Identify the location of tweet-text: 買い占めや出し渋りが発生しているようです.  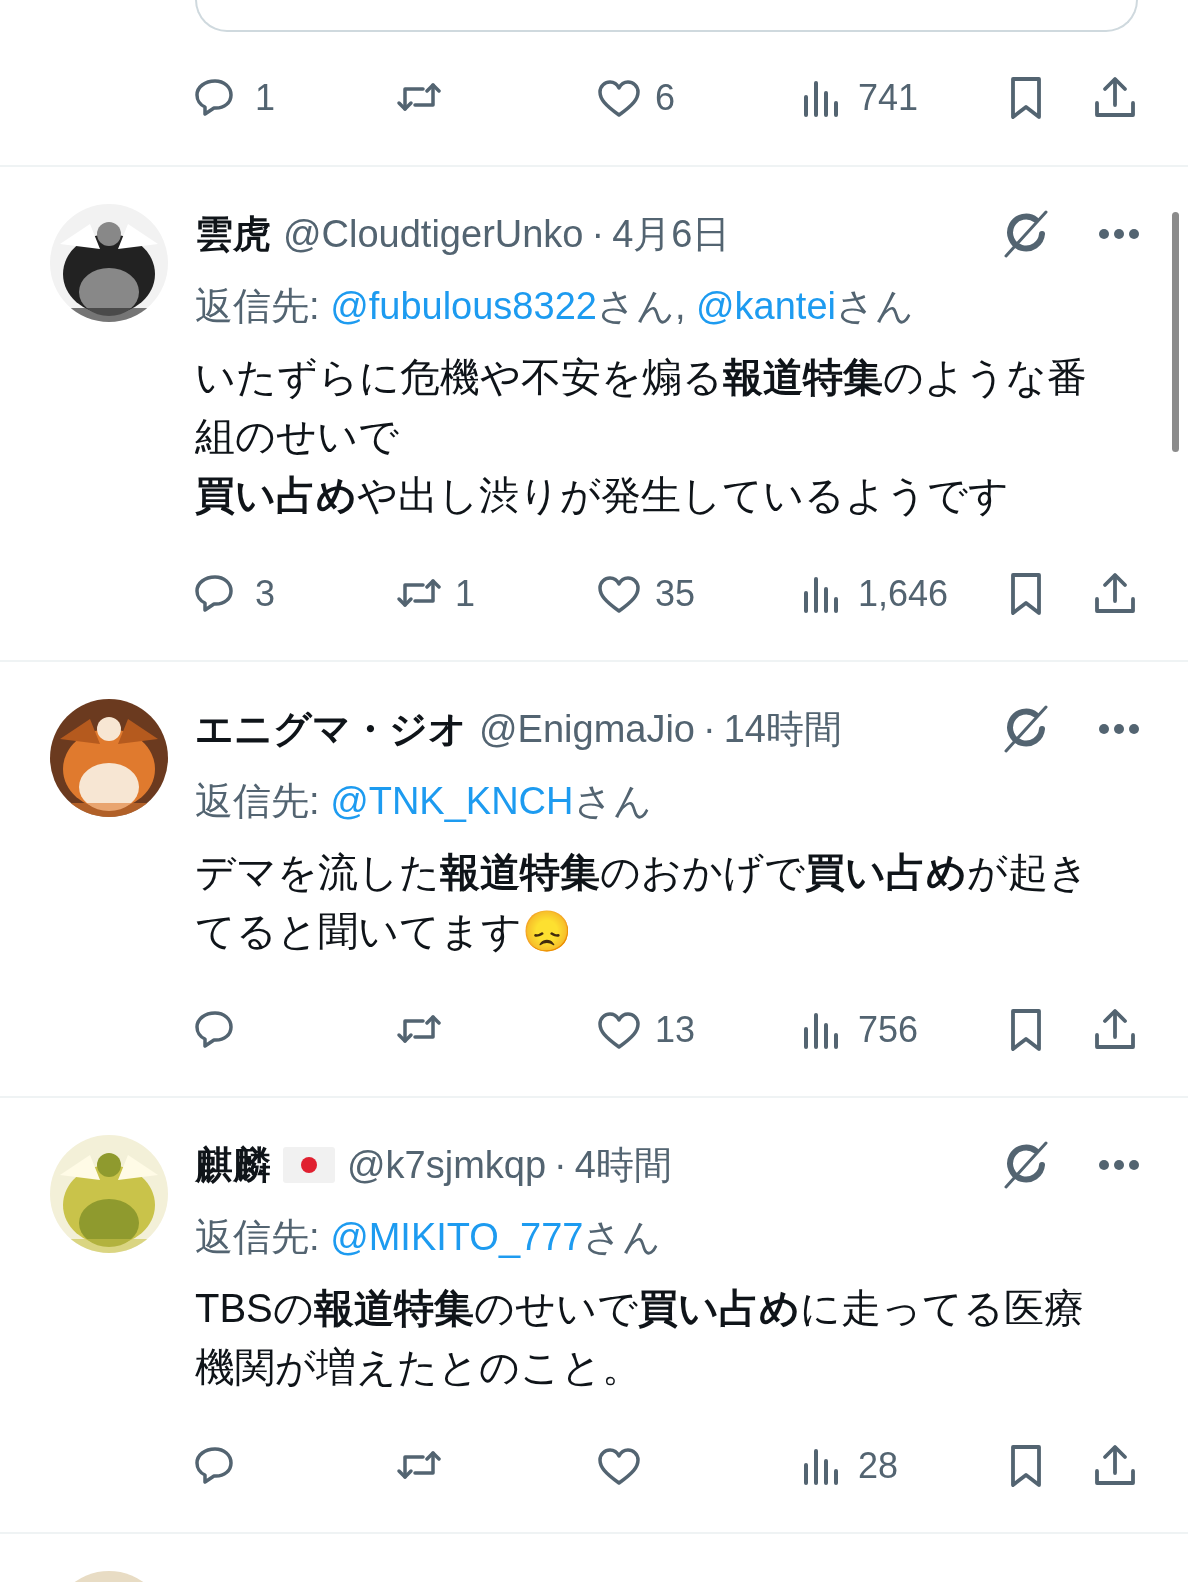
(602, 495).